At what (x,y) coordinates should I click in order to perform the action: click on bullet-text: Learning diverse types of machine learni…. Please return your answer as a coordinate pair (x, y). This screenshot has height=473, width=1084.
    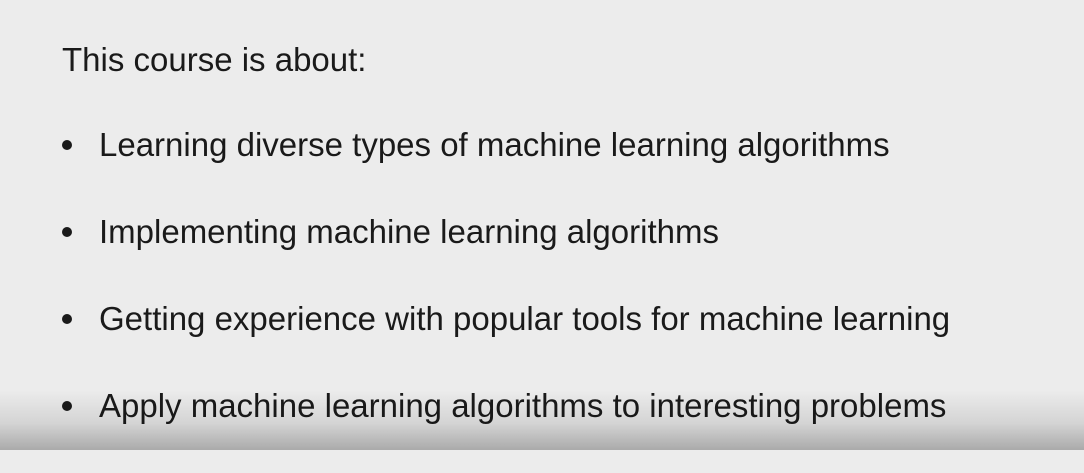
    Looking at the image, I should click on (494, 144).